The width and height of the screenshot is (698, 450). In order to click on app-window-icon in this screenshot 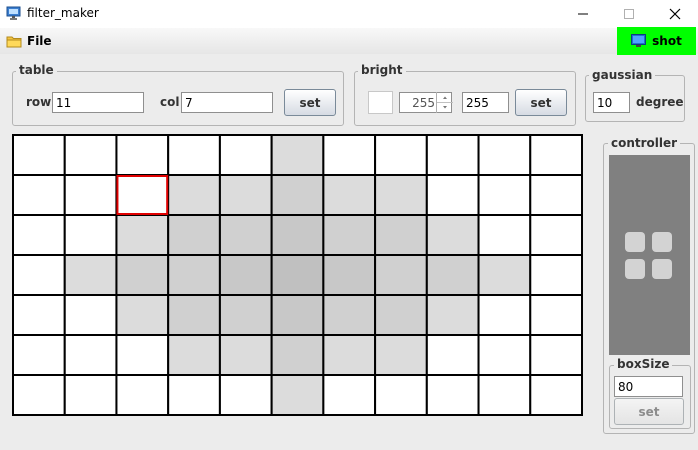, I will do `click(14, 13)`.